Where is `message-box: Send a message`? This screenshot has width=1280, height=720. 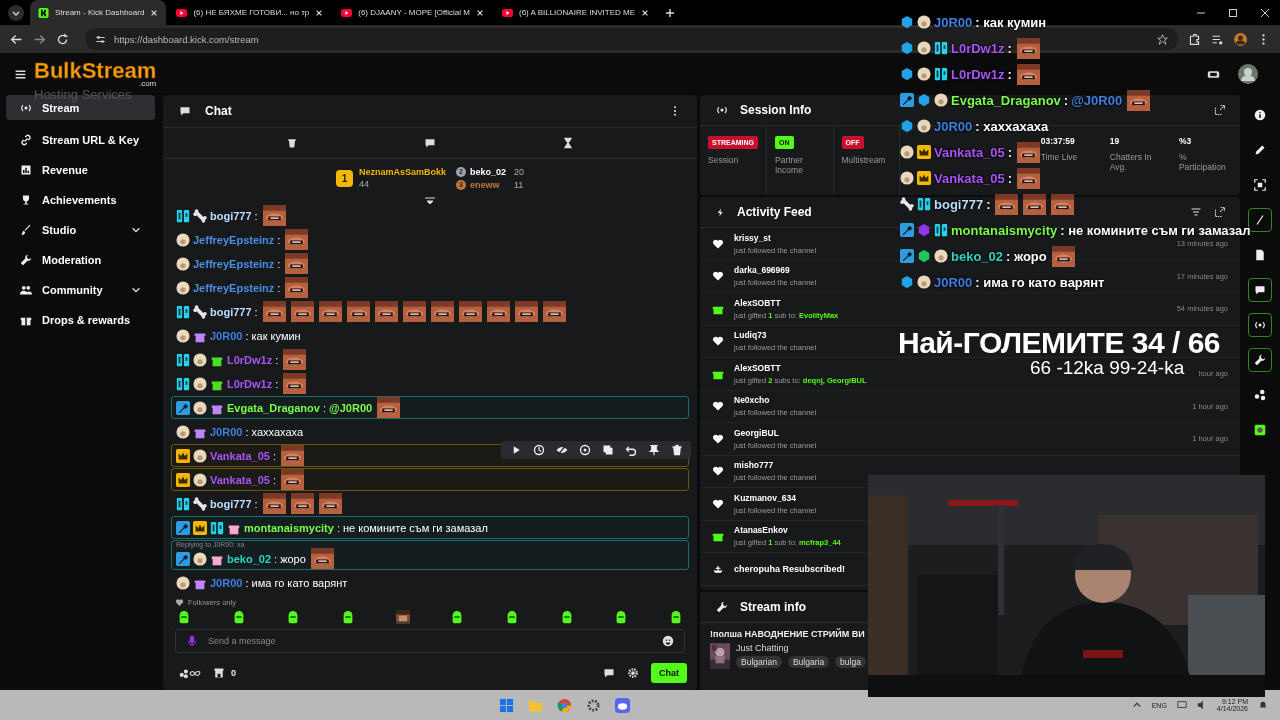 message-box: Send a message is located at coordinates (430, 641).